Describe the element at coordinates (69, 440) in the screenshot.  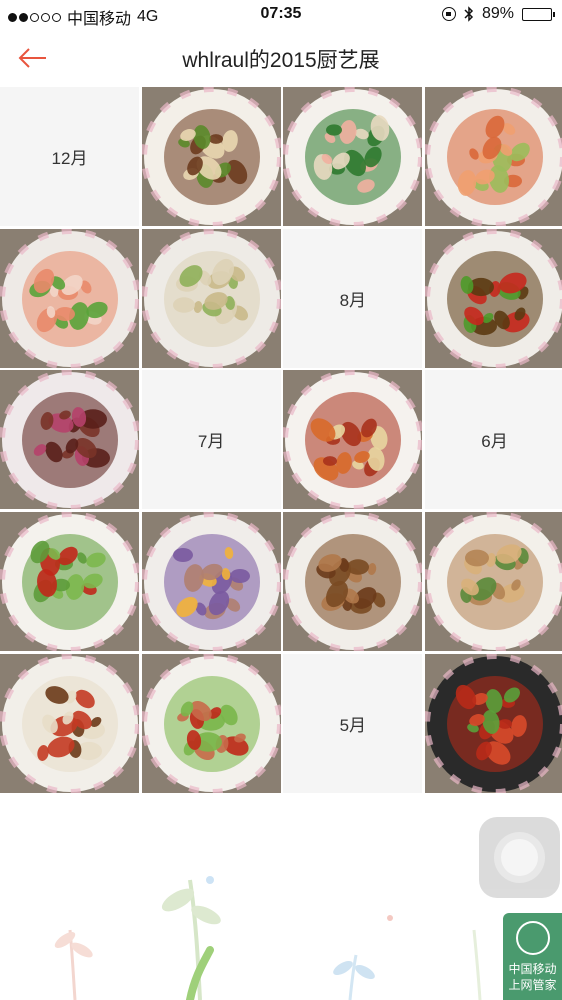
I see `photo-braised-gizzards` at that location.